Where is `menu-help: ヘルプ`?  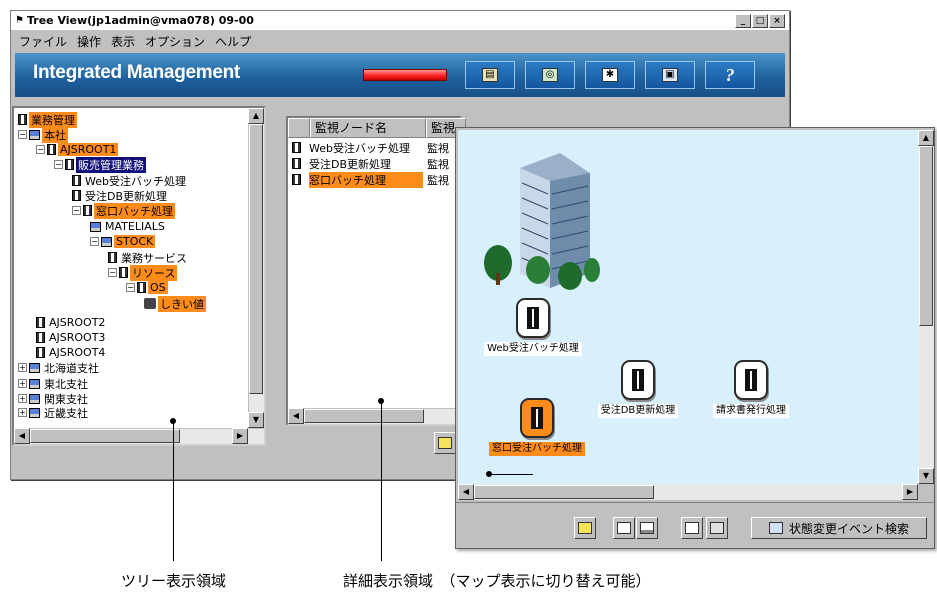
menu-help: ヘルプ is located at coordinates (233, 41).